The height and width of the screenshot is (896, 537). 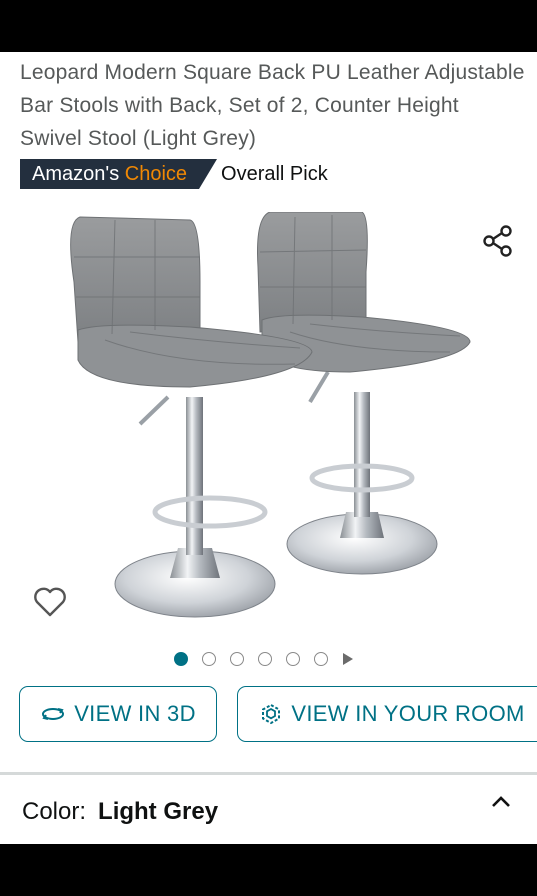 I want to click on chevron-up-icon, so click(x=501, y=802).